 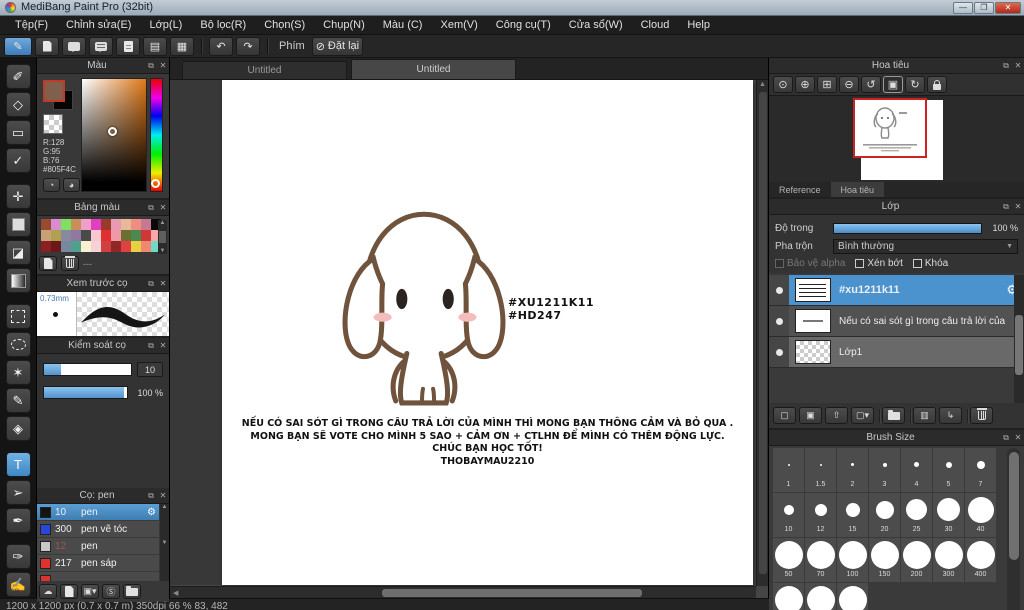 I want to click on color-wheel-icon: ◔, so click(x=51, y=185).